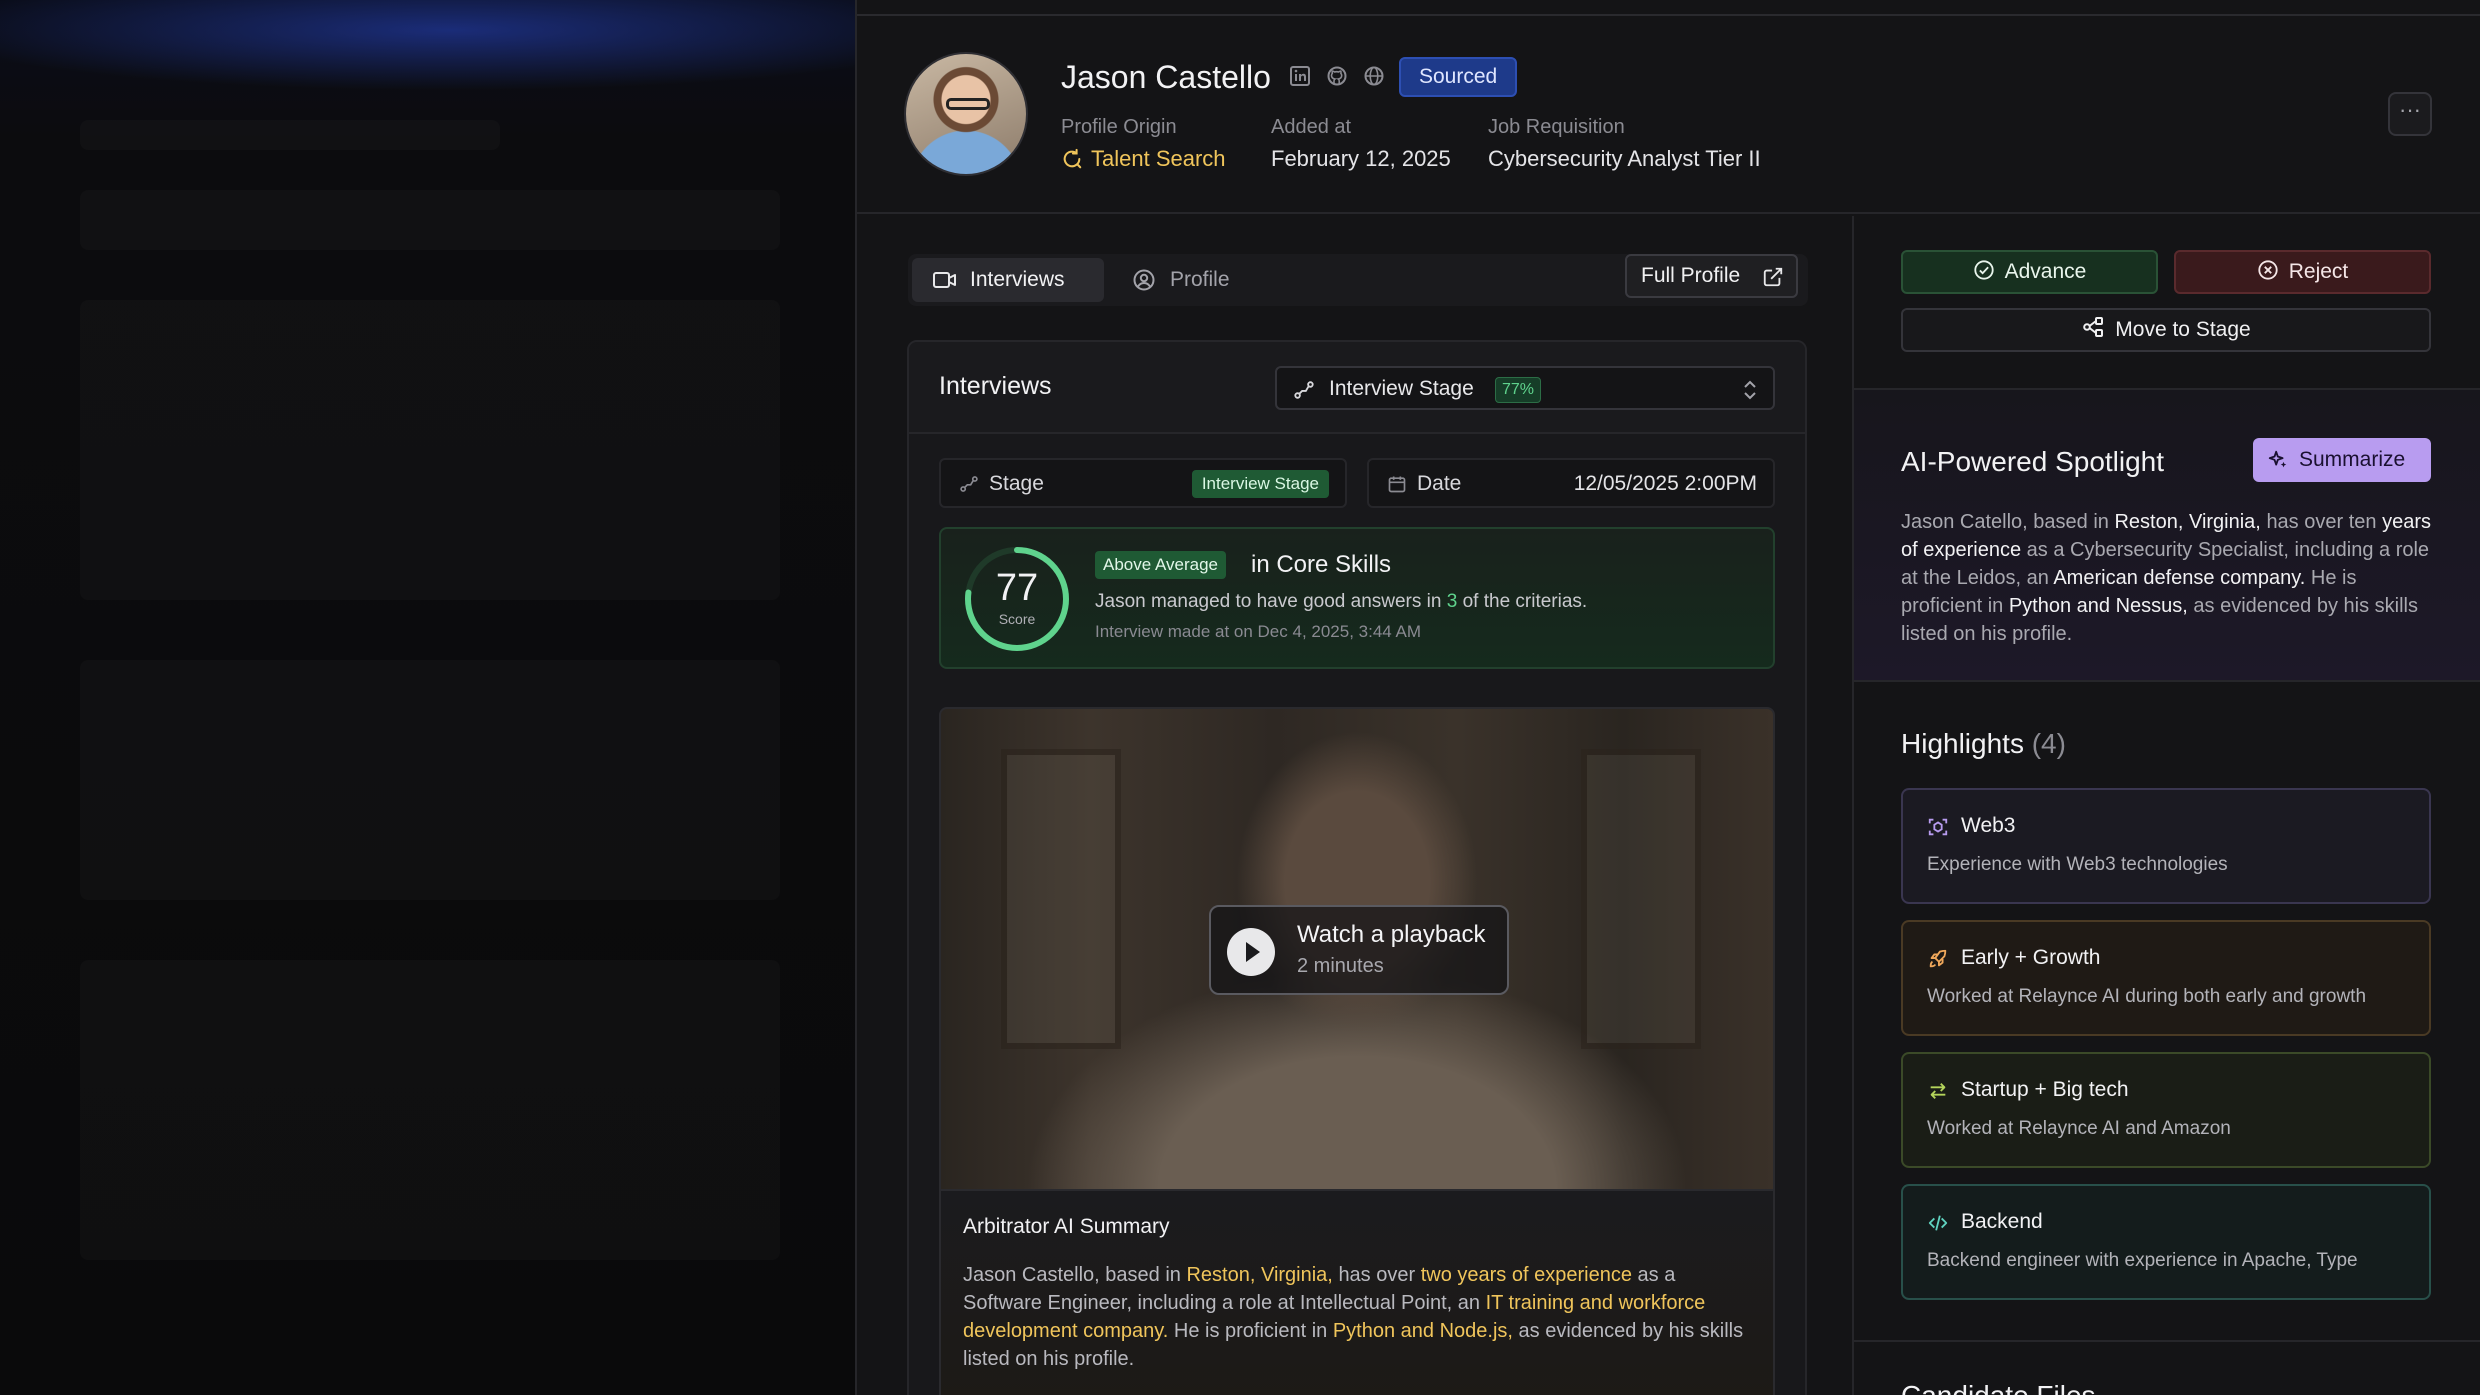 The height and width of the screenshot is (1395, 2480). What do you see at coordinates (2318, 271) in the screenshot?
I see `reject-label: Reject` at bounding box center [2318, 271].